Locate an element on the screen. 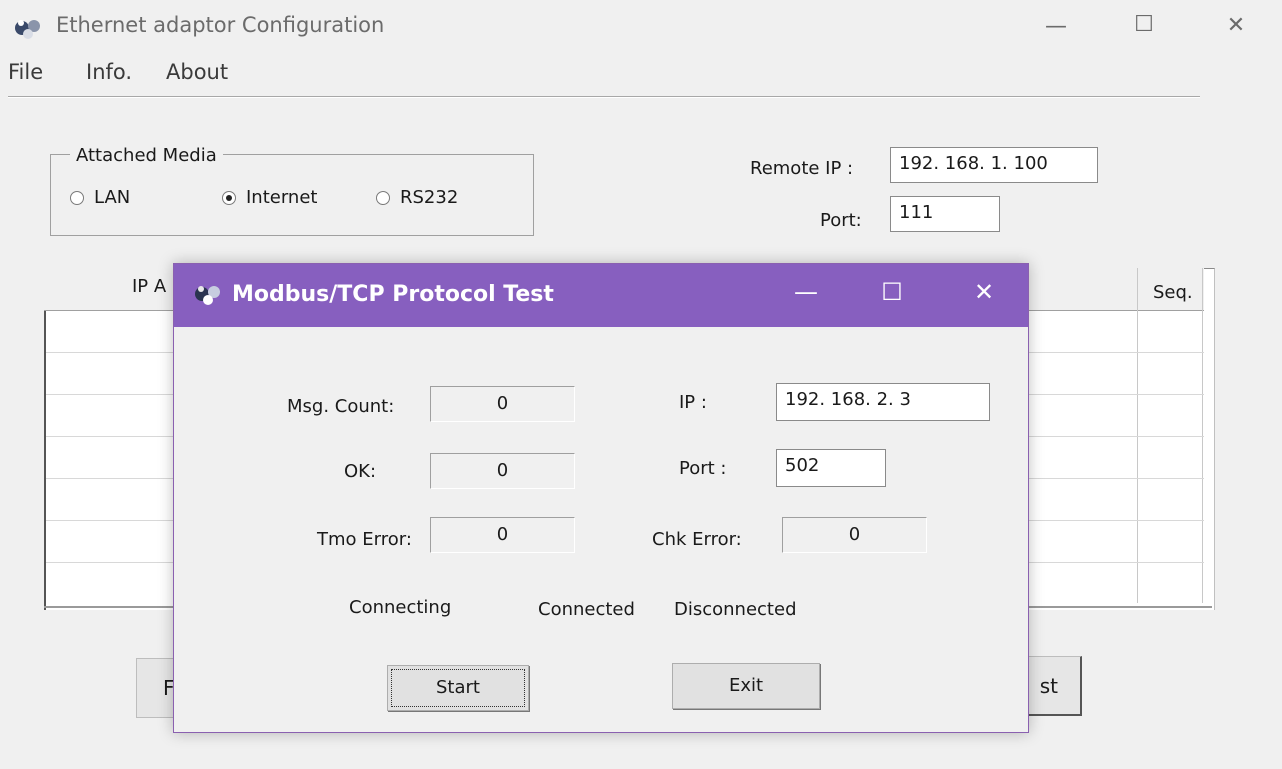 The width and height of the screenshot is (1282, 769). app-icon is located at coordinates (28, 30).